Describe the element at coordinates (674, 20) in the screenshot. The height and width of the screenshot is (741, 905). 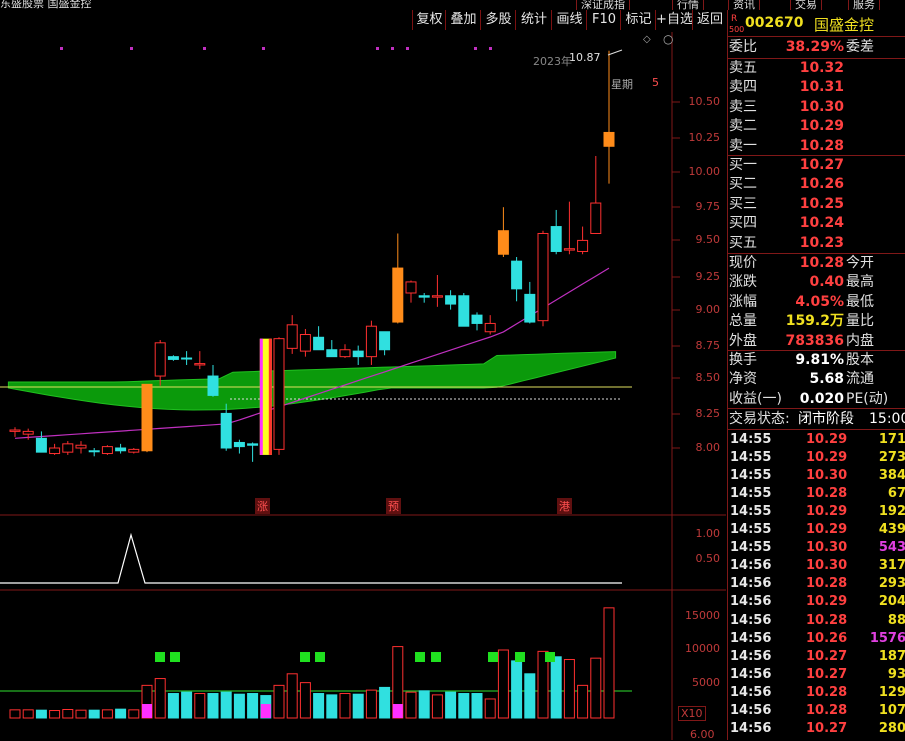
I see `toolbar-item-7: +自选` at that location.